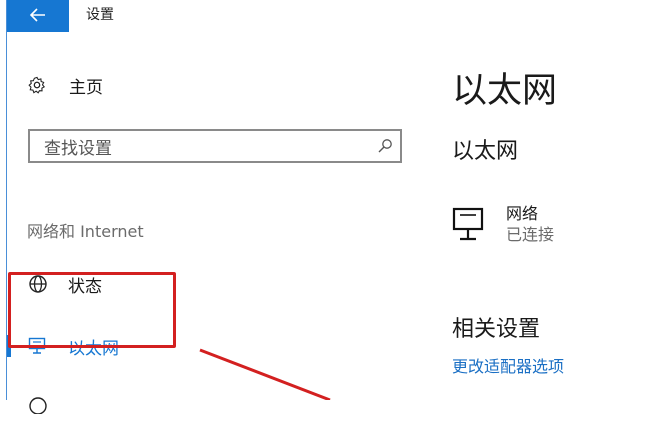 This screenshot has height=424, width=654. Describe the element at coordinates (86, 87) in the screenshot. I see `home-label: 主页` at that location.